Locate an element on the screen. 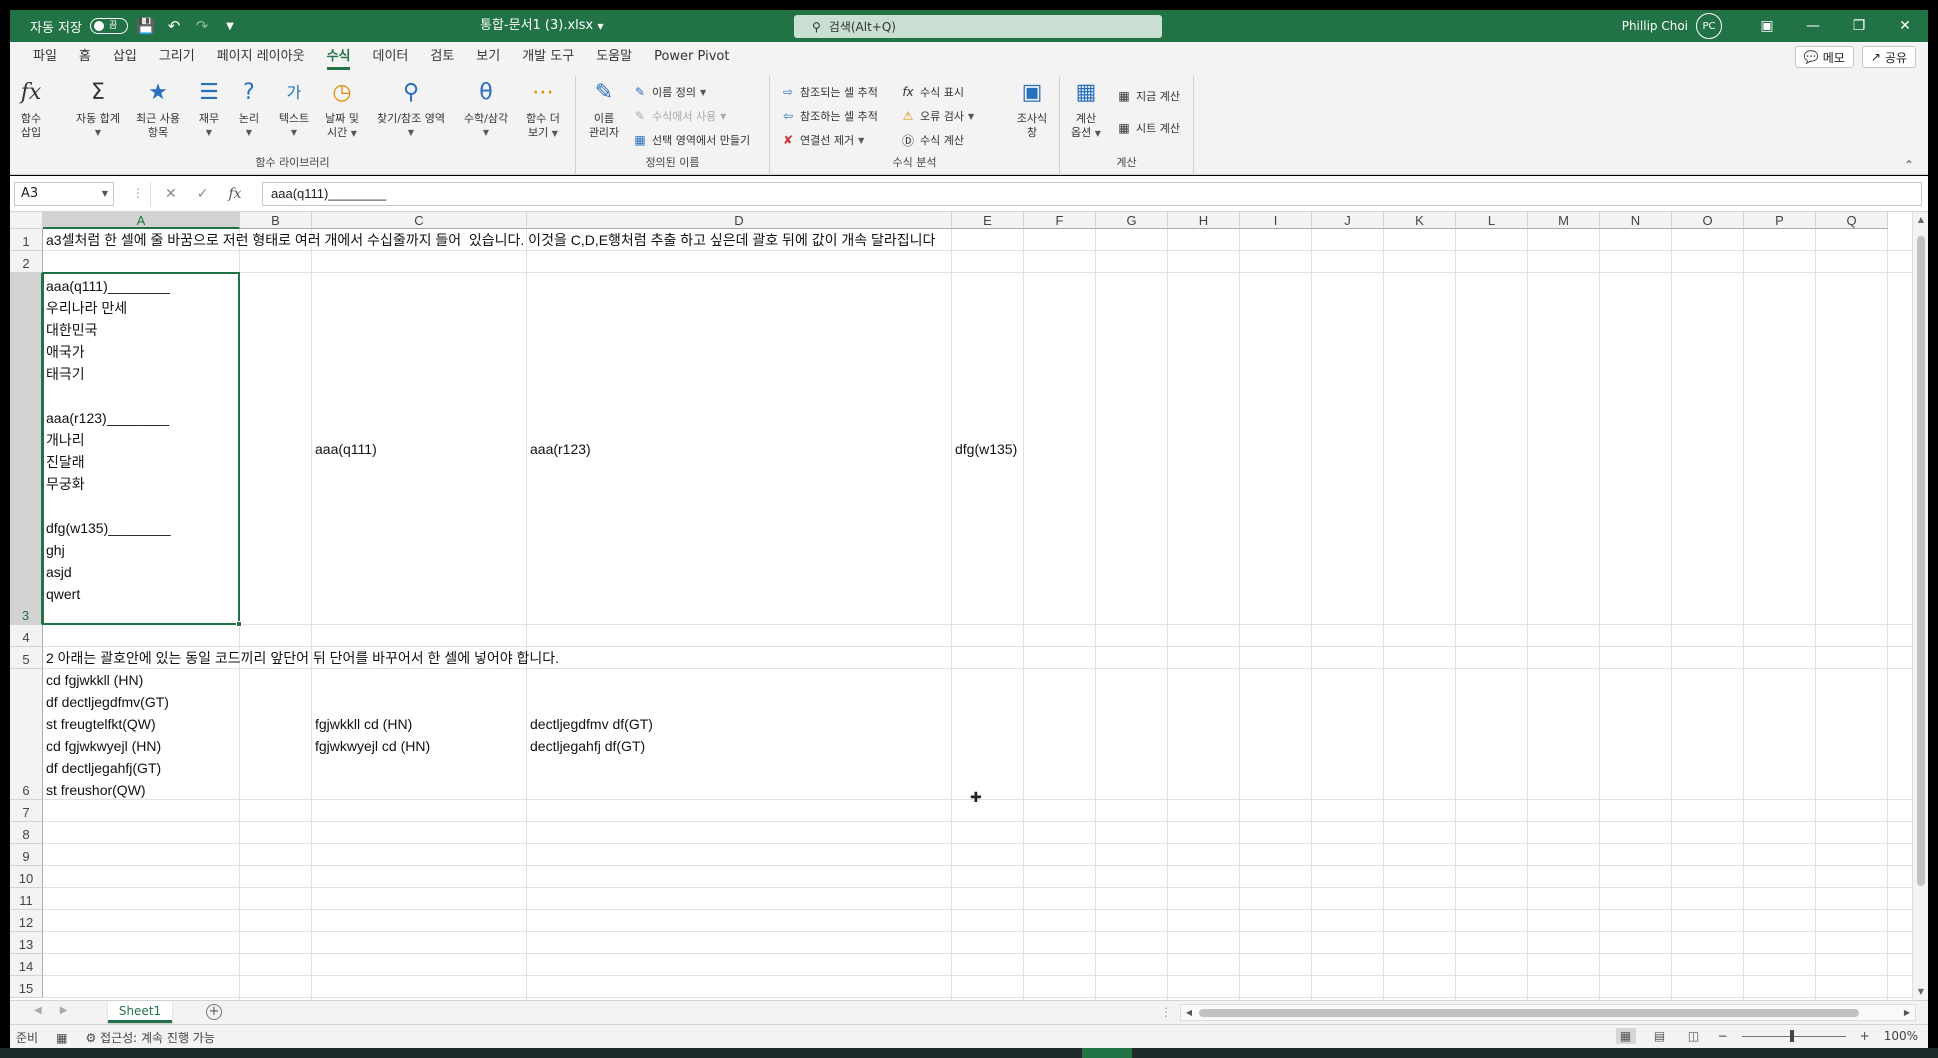  row-header-2: 2 is located at coordinates (26, 262).